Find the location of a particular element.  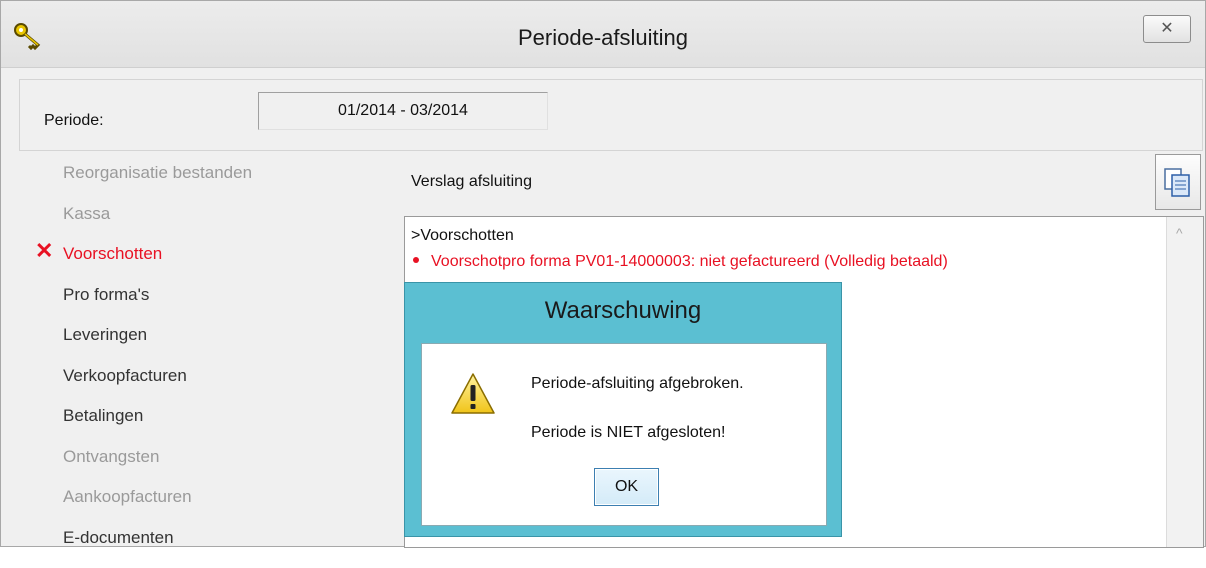

close-button: ✕ is located at coordinates (1167, 29).